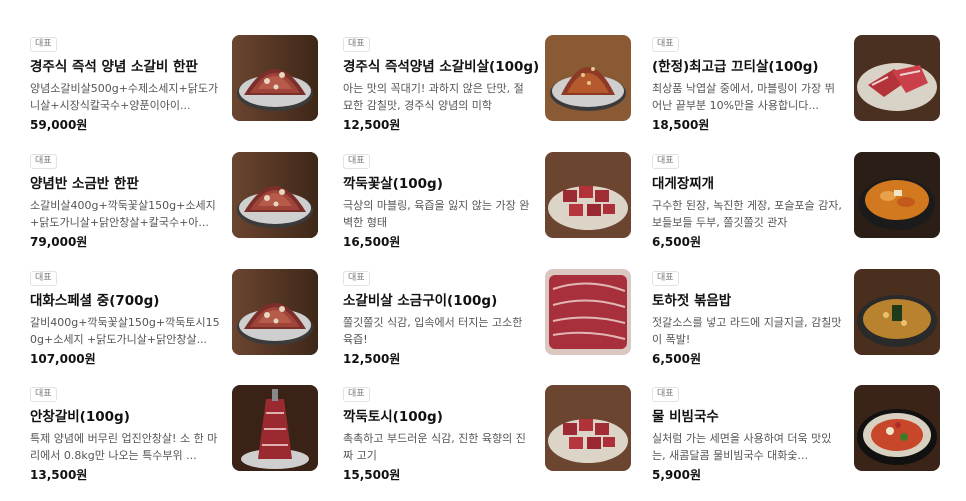 The width and height of the screenshot is (966, 501). Describe the element at coordinates (897, 195) in the screenshot. I see `crab-stew-photo` at that location.